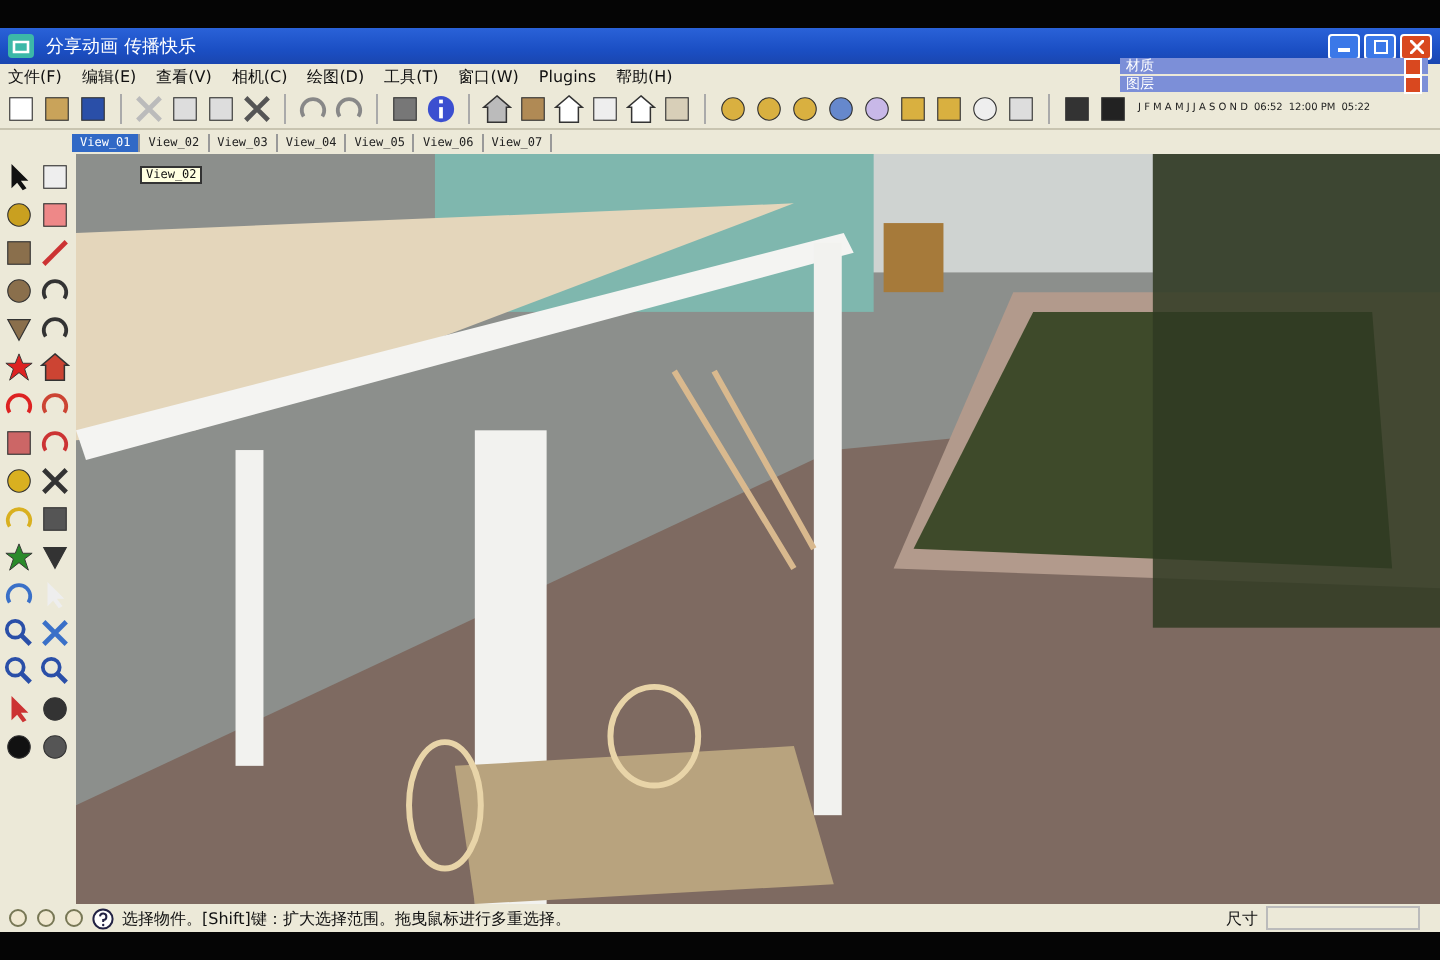 This screenshot has height=960, width=1440. Describe the element at coordinates (1344, 46) in the screenshot. I see `minimize-button` at that location.